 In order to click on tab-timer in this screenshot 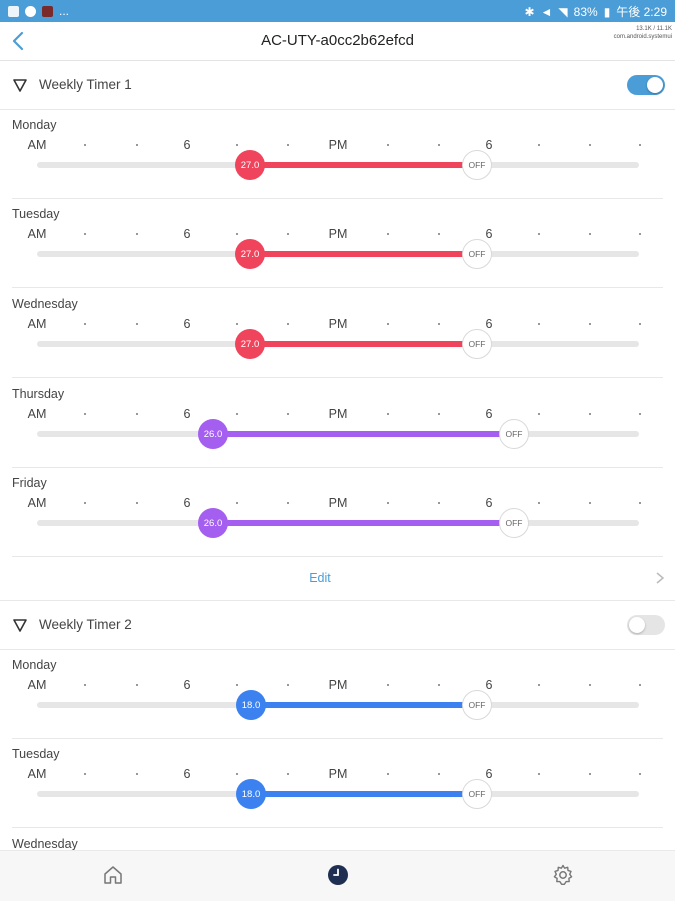, I will do `click(338, 875)`.